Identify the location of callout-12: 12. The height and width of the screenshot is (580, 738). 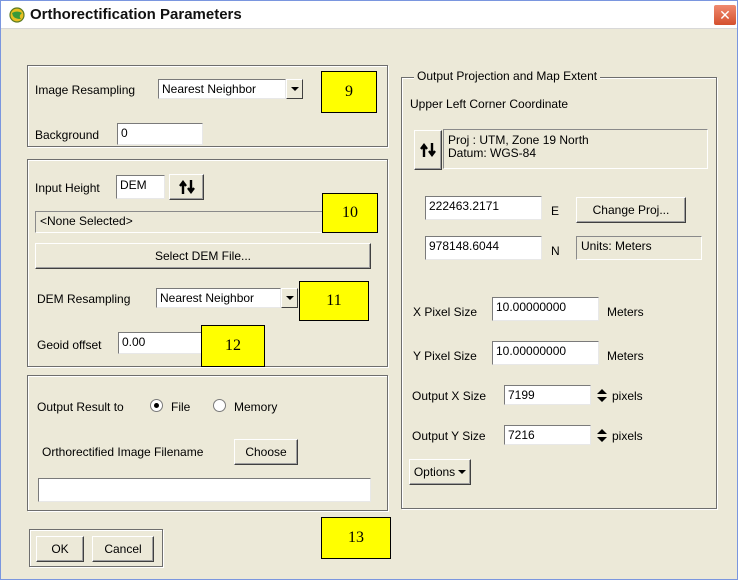
(233, 346).